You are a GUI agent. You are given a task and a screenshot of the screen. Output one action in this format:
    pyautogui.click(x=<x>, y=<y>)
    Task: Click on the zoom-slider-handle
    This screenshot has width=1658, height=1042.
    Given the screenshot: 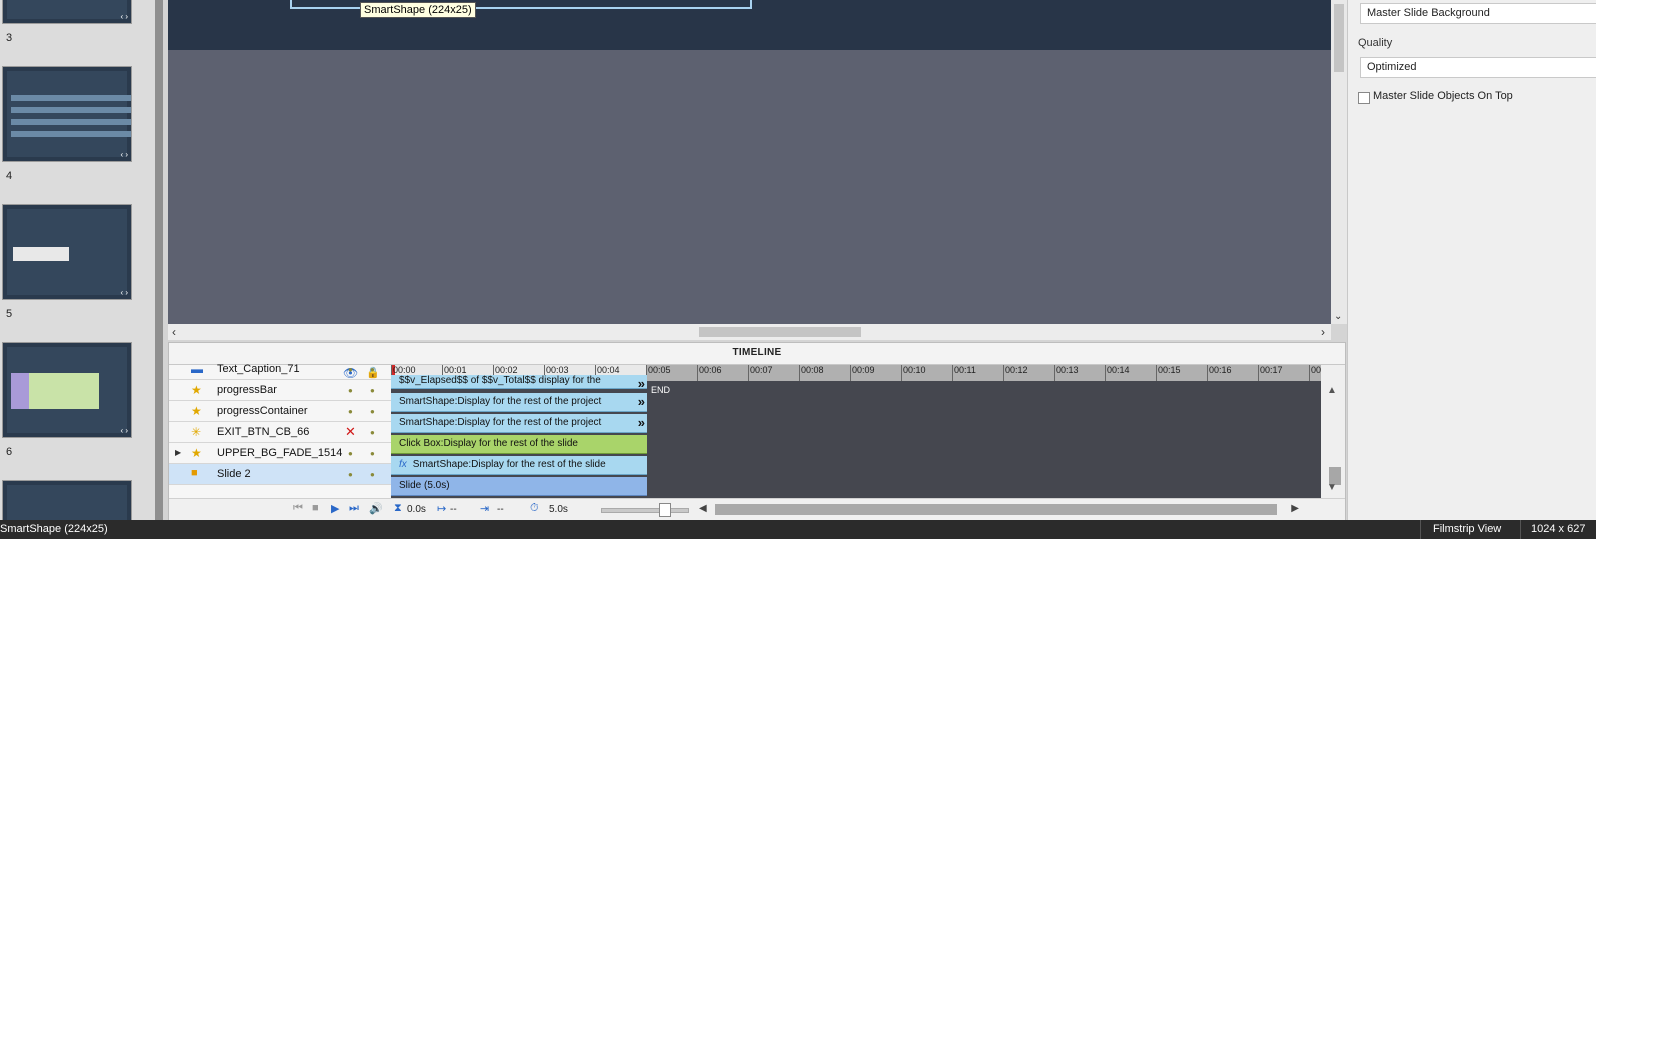 What is the action you would take?
    pyautogui.click(x=665, y=510)
    